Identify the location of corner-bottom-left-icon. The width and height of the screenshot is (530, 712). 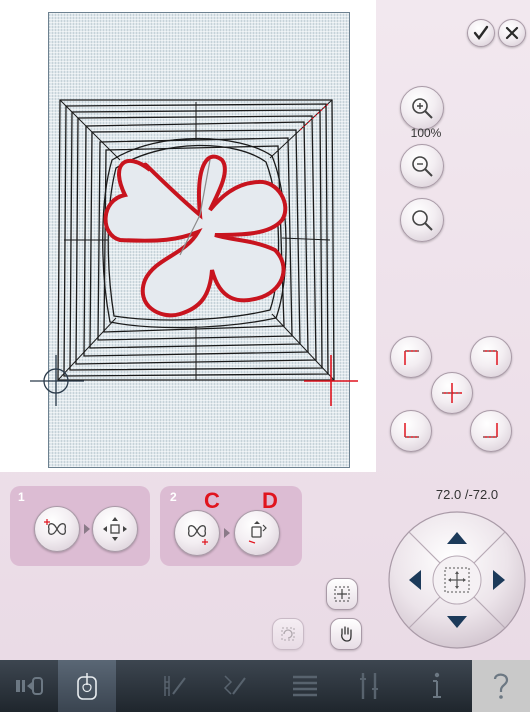
(411, 430).